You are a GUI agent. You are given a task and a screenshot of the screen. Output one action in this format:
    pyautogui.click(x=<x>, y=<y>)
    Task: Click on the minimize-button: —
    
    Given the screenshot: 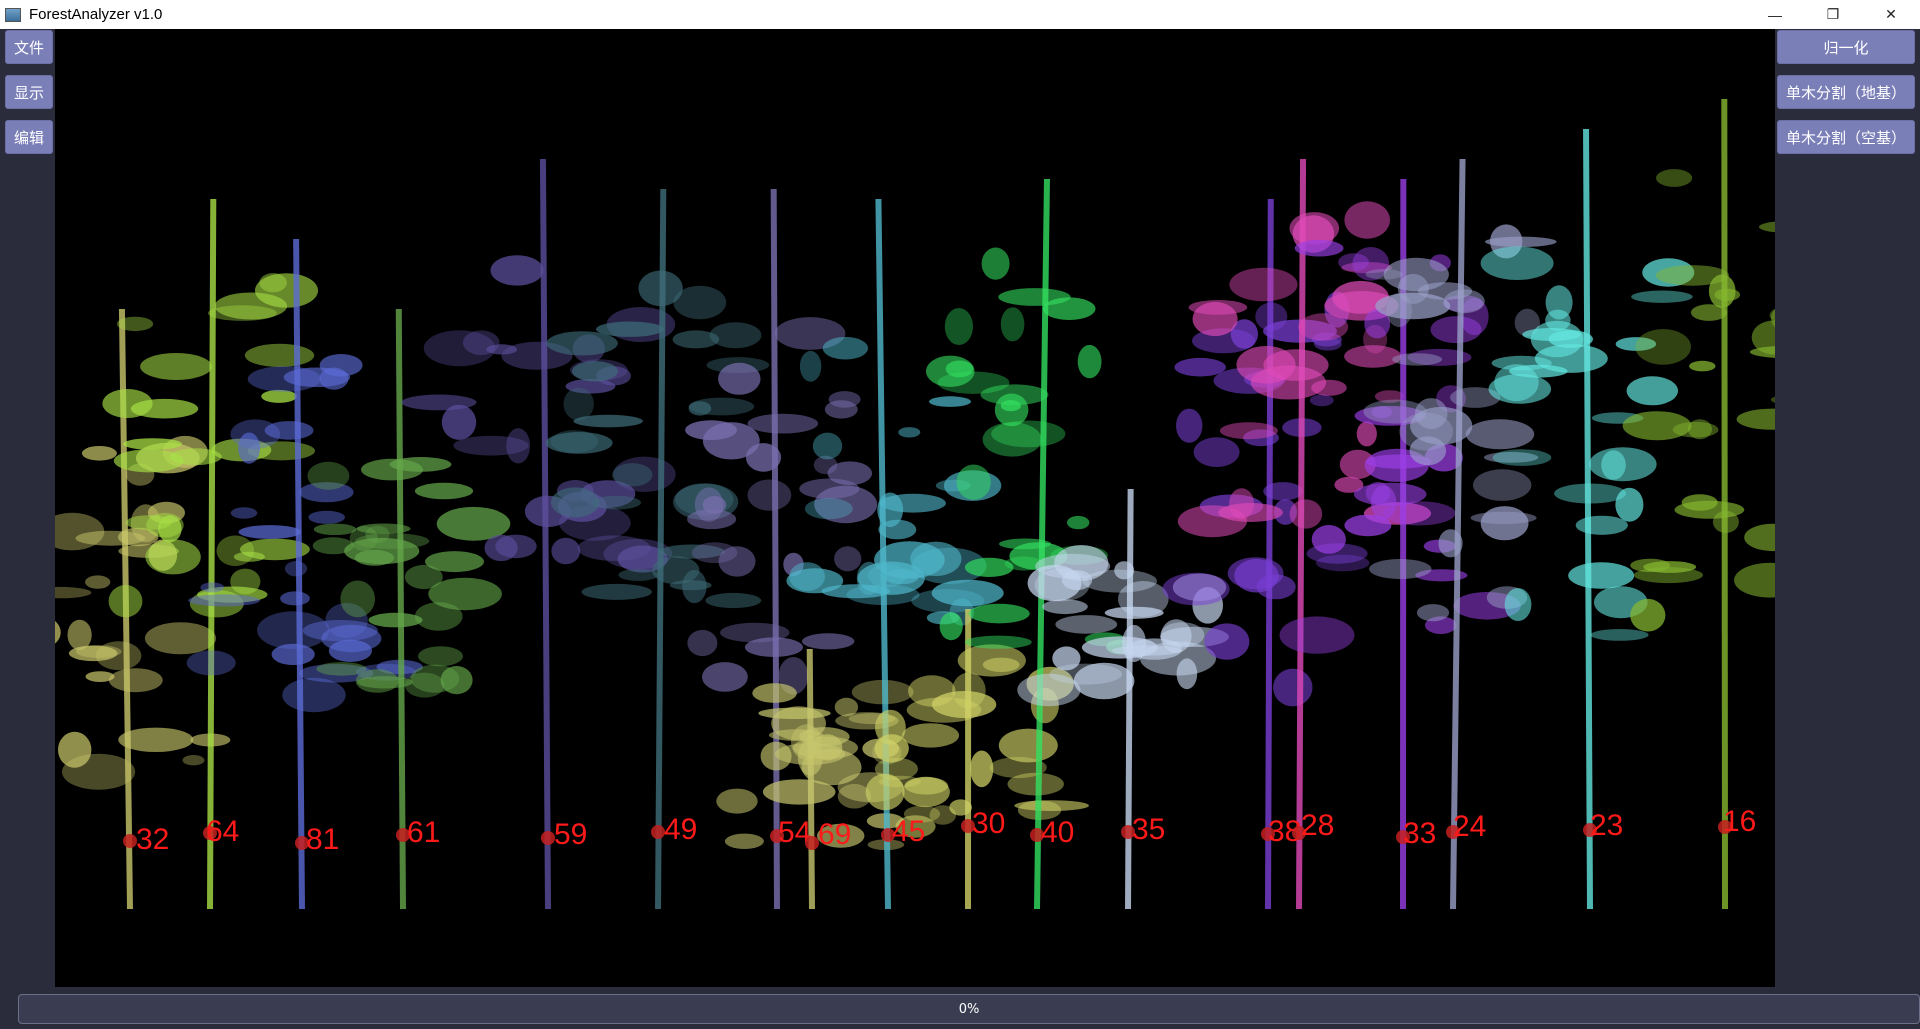 What is the action you would take?
    pyautogui.click(x=1775, y=14)
    